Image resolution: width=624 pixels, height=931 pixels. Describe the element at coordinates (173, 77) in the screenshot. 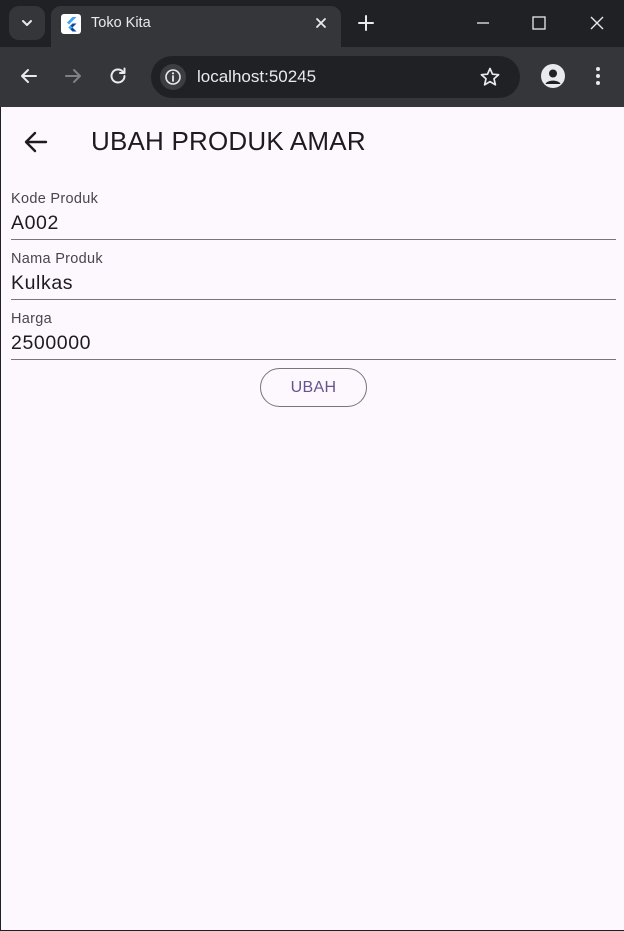

I see `info-icon` at that location.